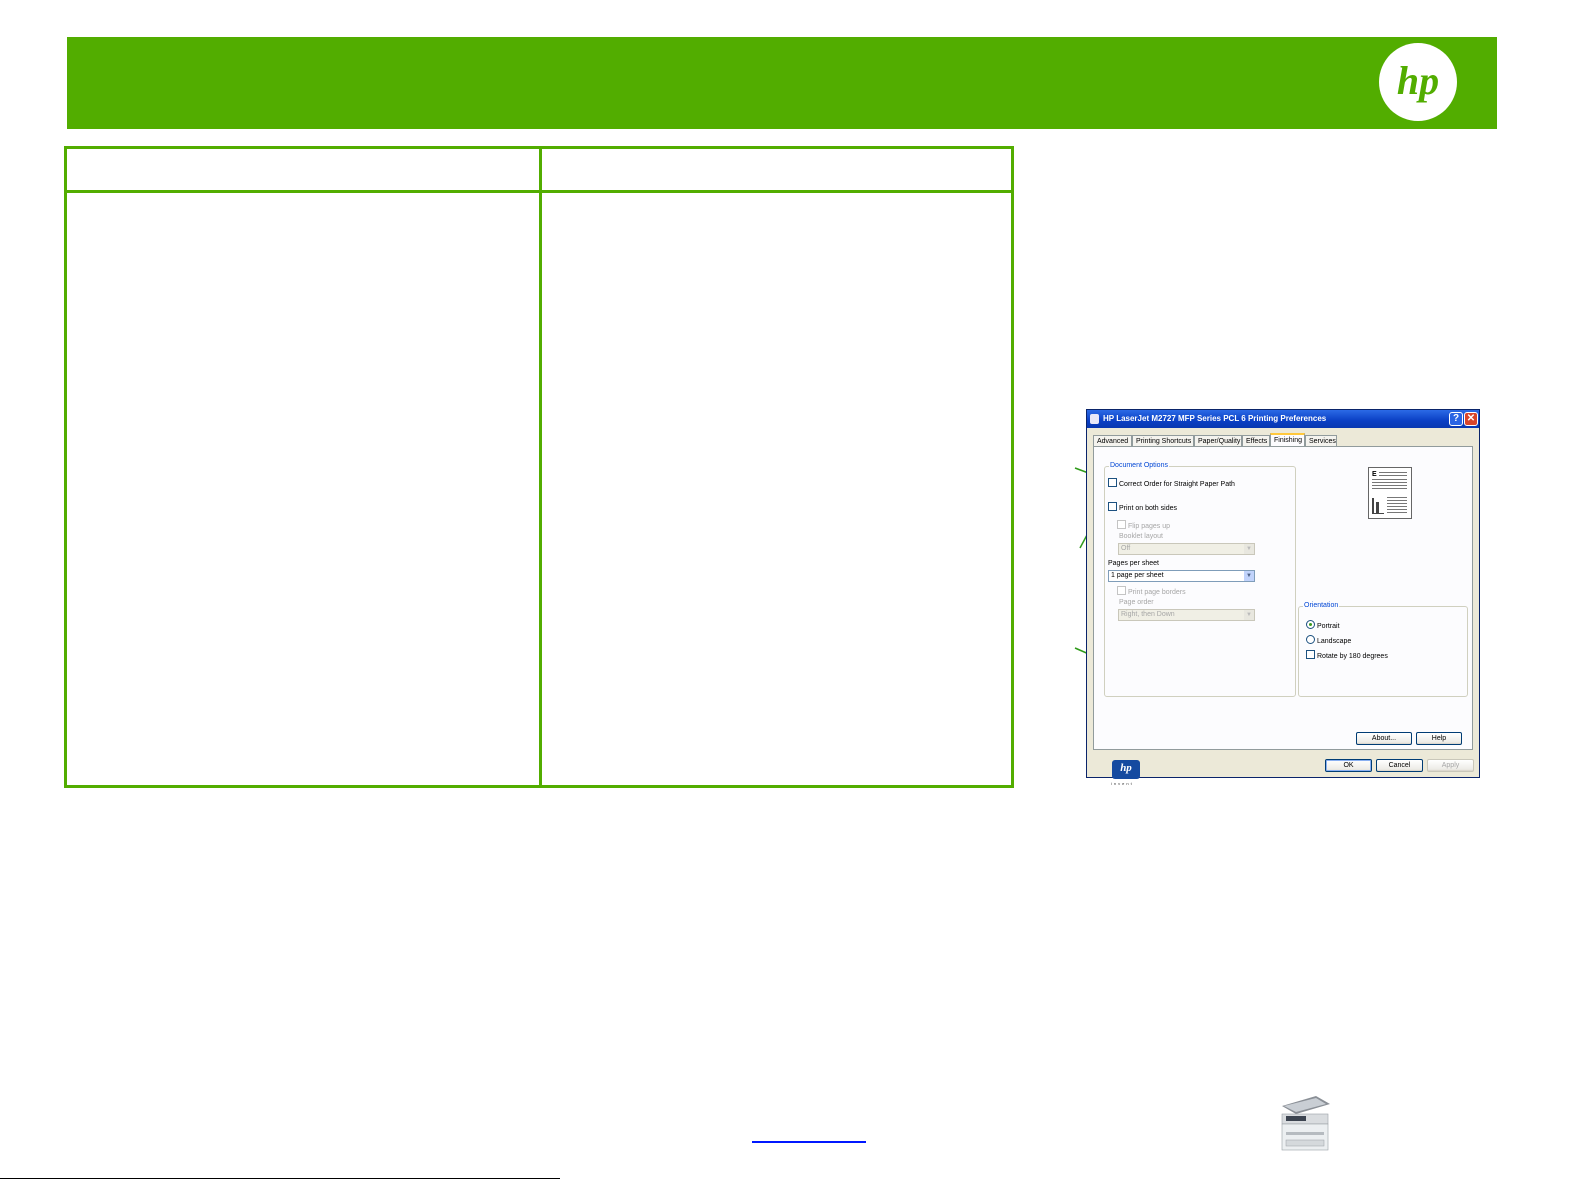 The height and width of the screenshot is (1191, 1585). What do you see at coordinates (1112, 440) in the screenshot?
I see `tab-advanced: Advanced` at bounding box center [1112, 440].